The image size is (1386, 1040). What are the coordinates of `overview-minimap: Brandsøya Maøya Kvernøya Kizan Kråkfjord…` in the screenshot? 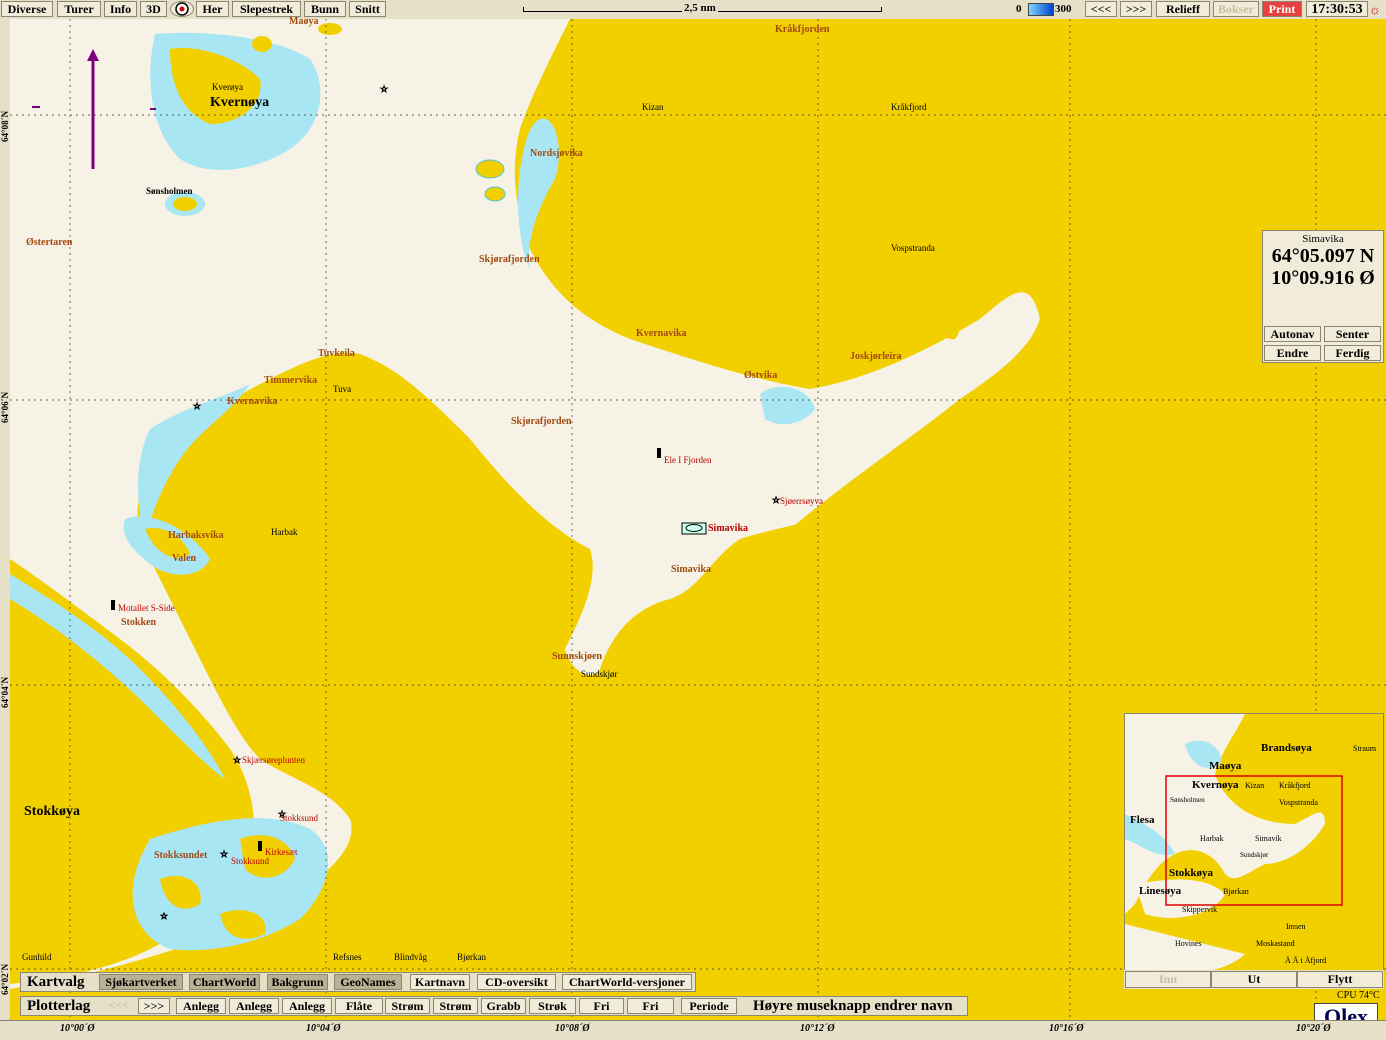 It's located at (1254, 850).